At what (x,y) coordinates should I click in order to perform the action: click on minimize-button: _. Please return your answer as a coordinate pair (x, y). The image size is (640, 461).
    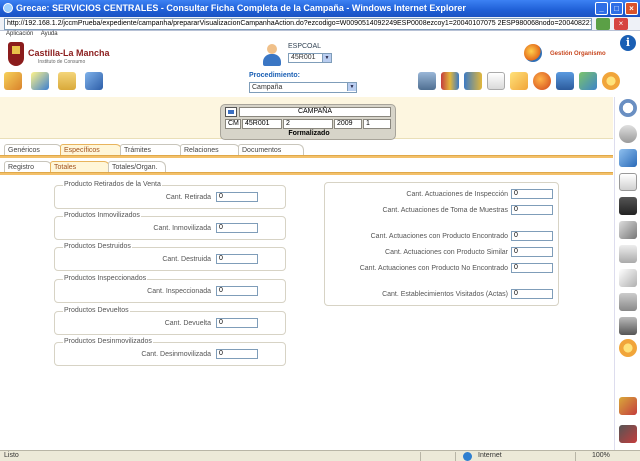
    Looking at the image, I should click on (601, 8).